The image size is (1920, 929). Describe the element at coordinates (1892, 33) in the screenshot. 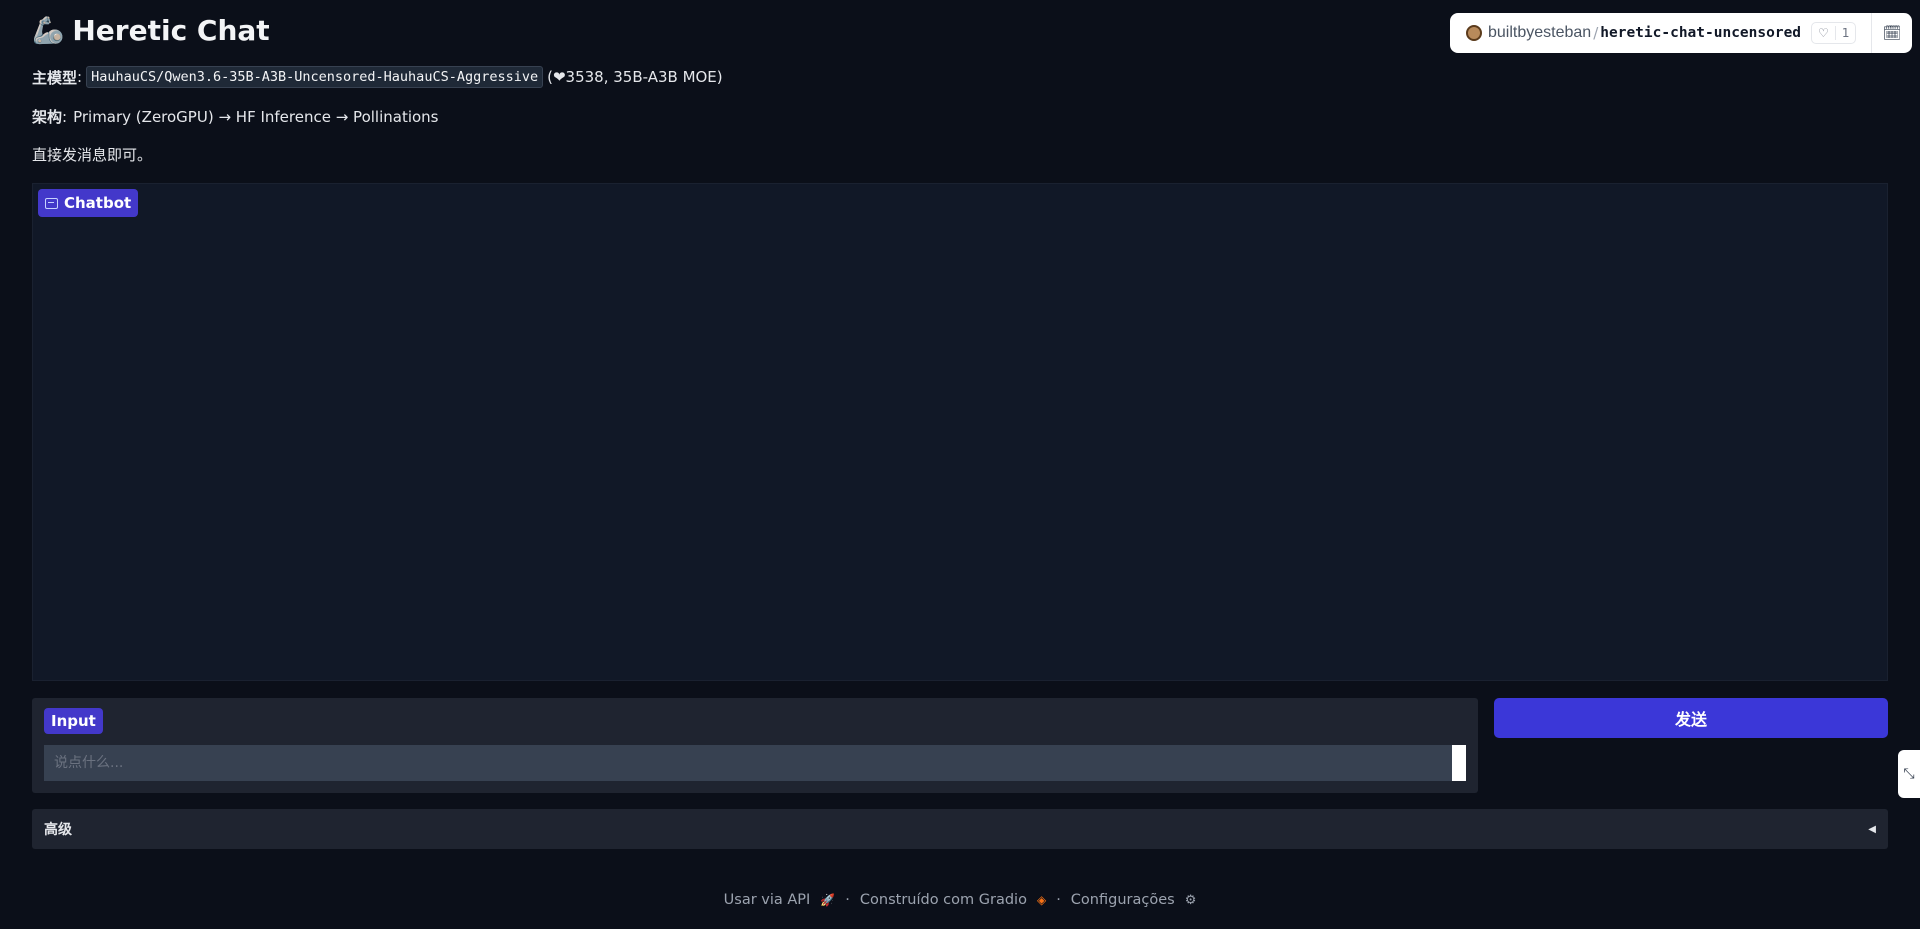

I see `calendar-icon: 🗓` at that location.